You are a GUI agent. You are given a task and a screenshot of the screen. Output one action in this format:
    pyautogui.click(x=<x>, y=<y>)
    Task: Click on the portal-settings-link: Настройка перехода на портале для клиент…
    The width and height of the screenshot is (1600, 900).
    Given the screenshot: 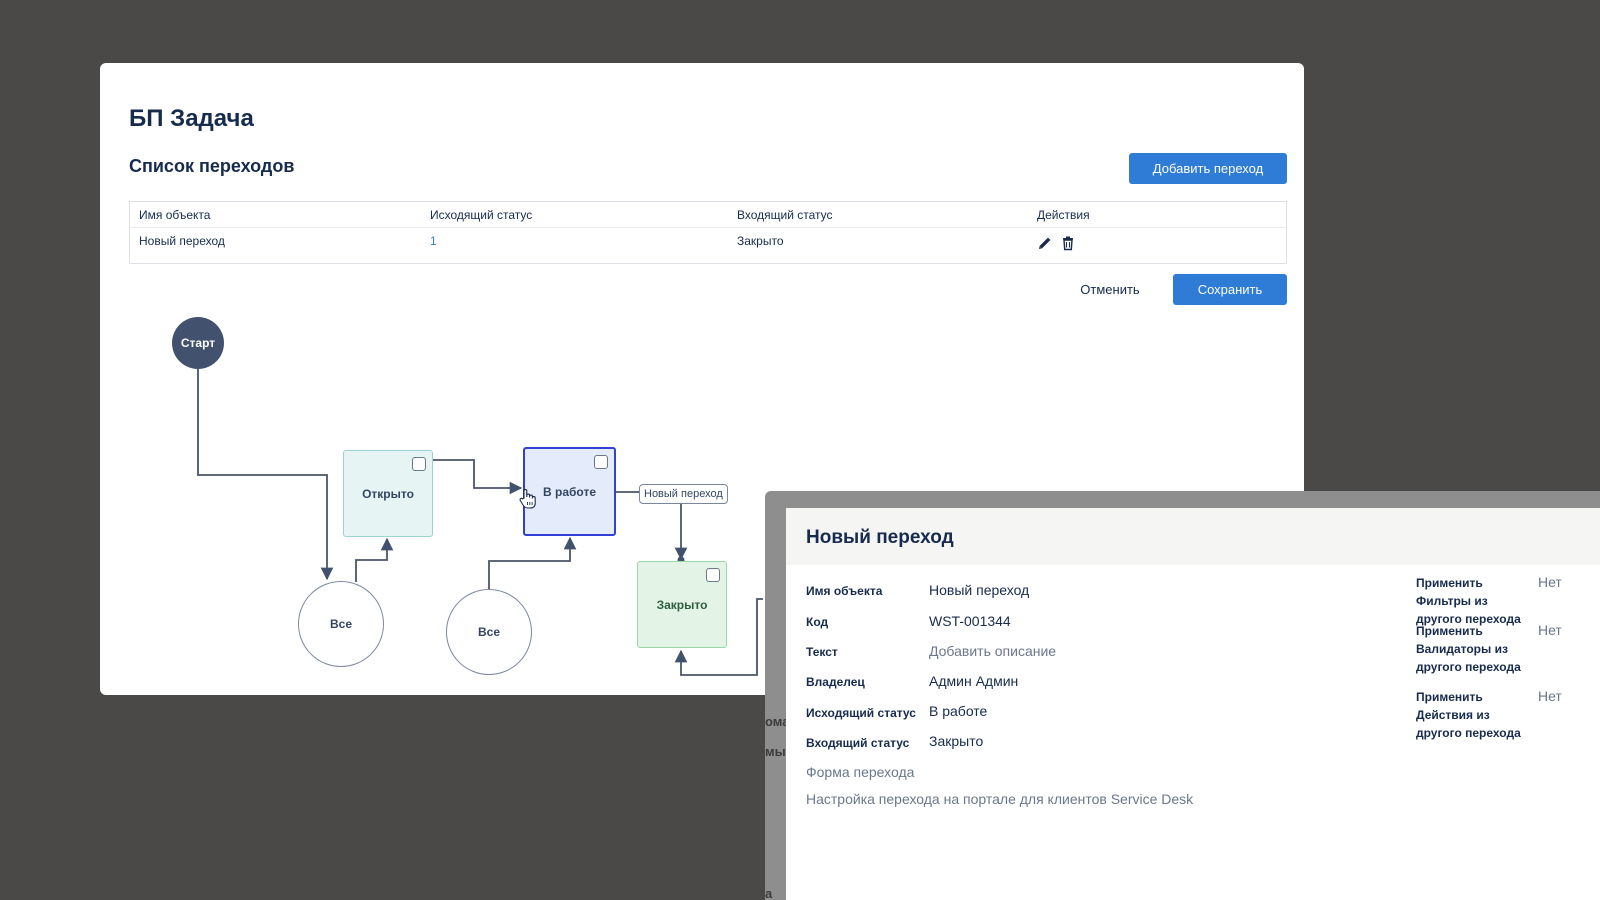 What is the action you would take?
    pyautogui.click(x=999, y=799)
    